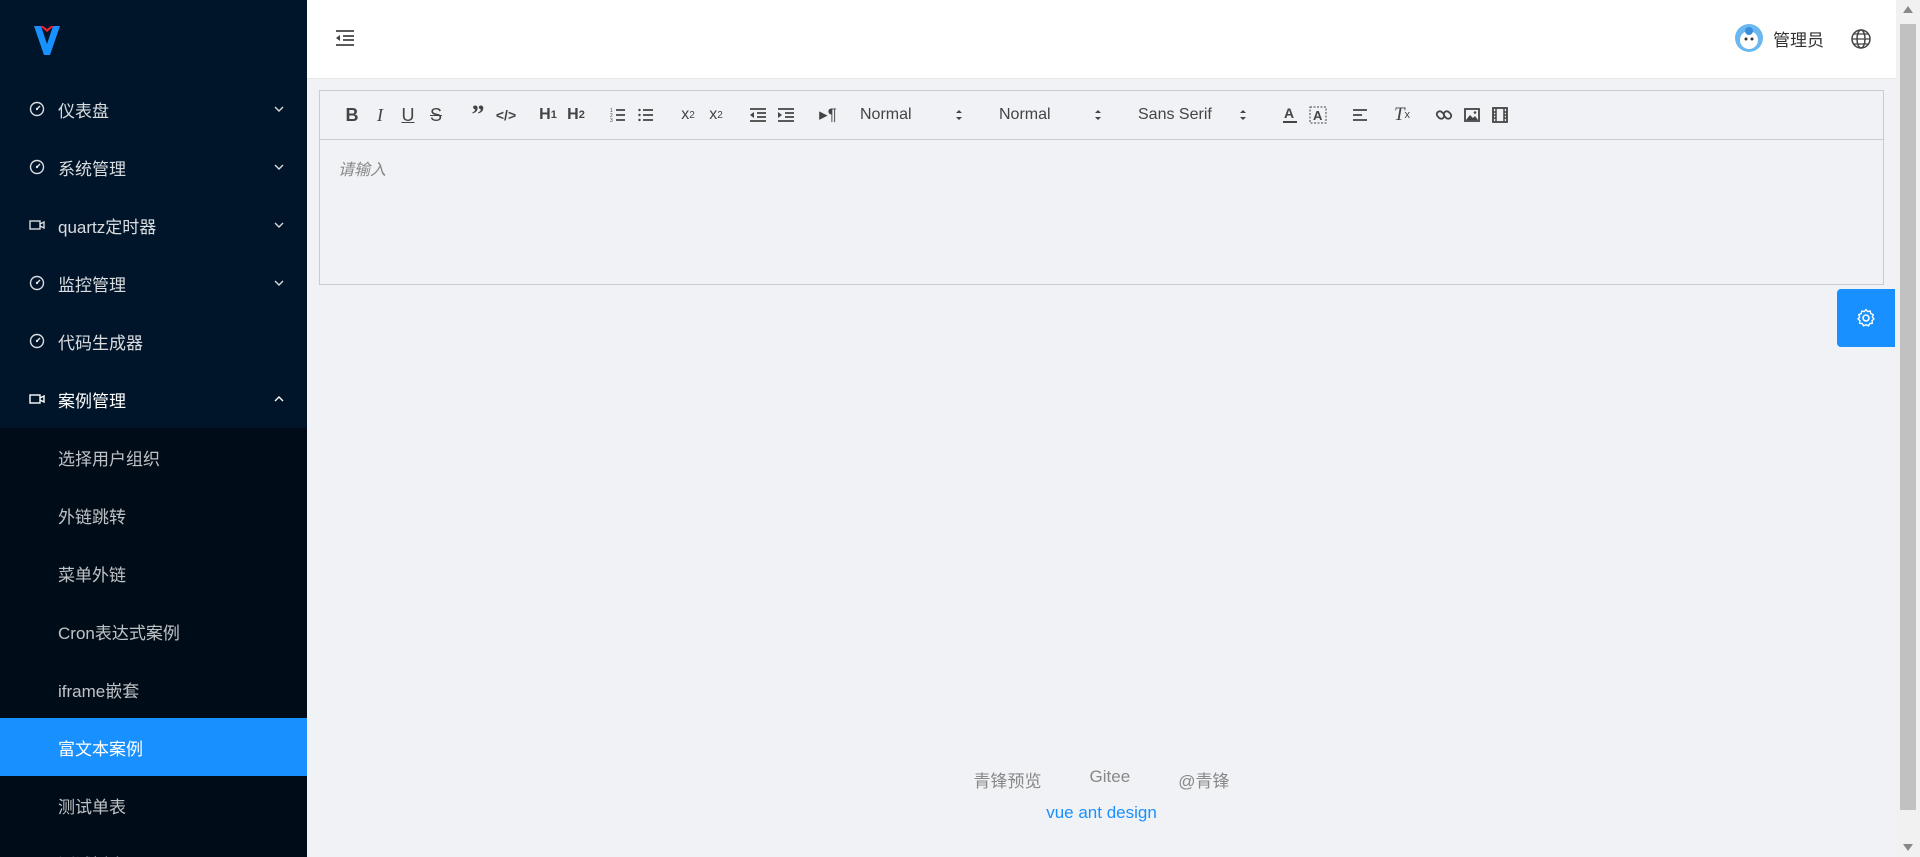 The width and height of the screenshot is (1920, 857). Describe the element at coordinates (153, 341) in the screenshot. I see `menu-item-codegen: 代码生成器` at that location.